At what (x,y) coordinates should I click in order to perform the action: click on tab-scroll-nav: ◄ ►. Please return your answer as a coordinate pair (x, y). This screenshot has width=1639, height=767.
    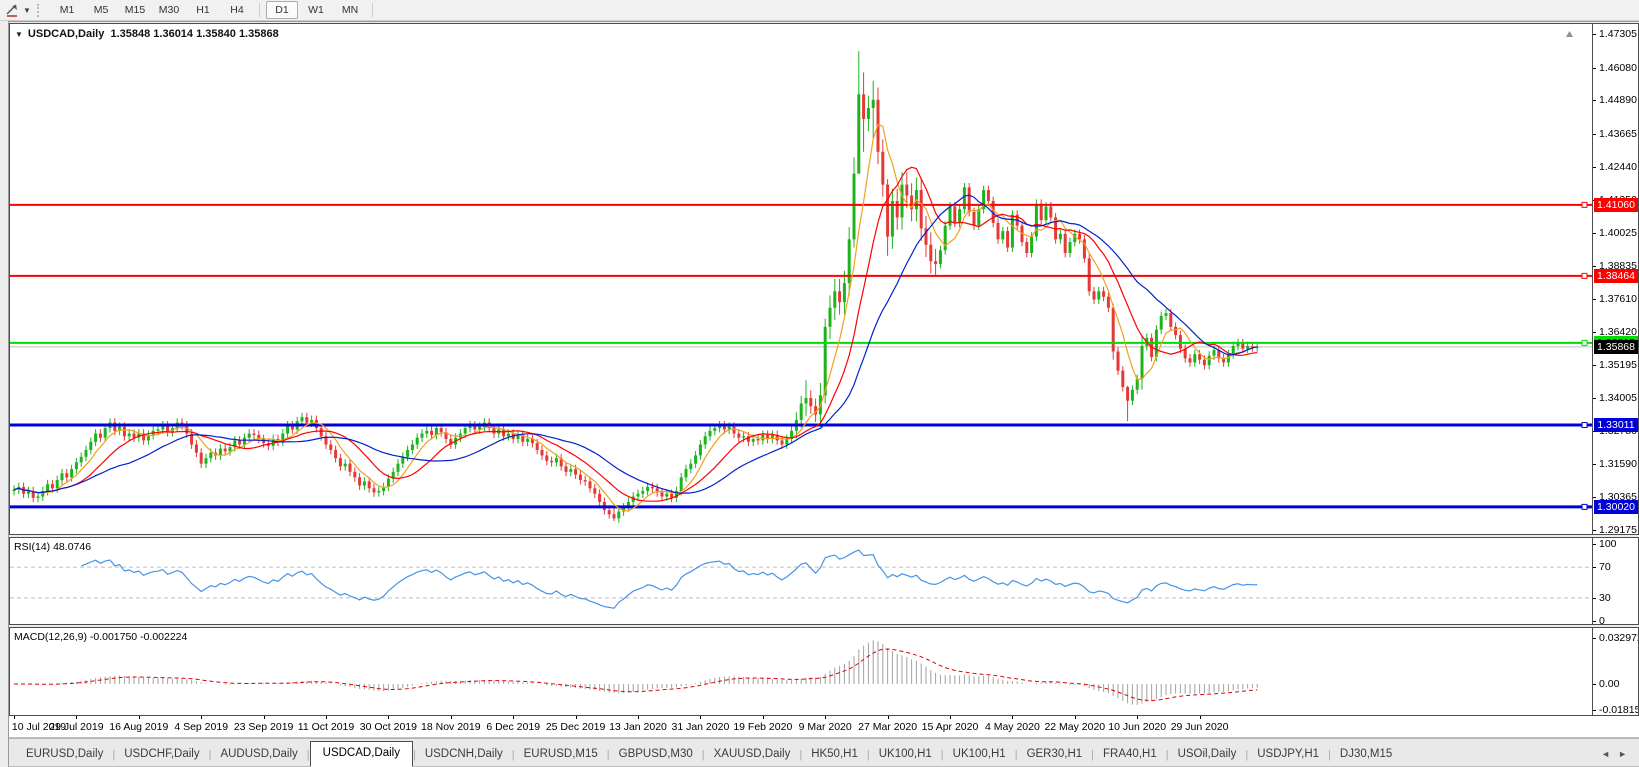
    Looking at the image, I should click on (1614, 754).